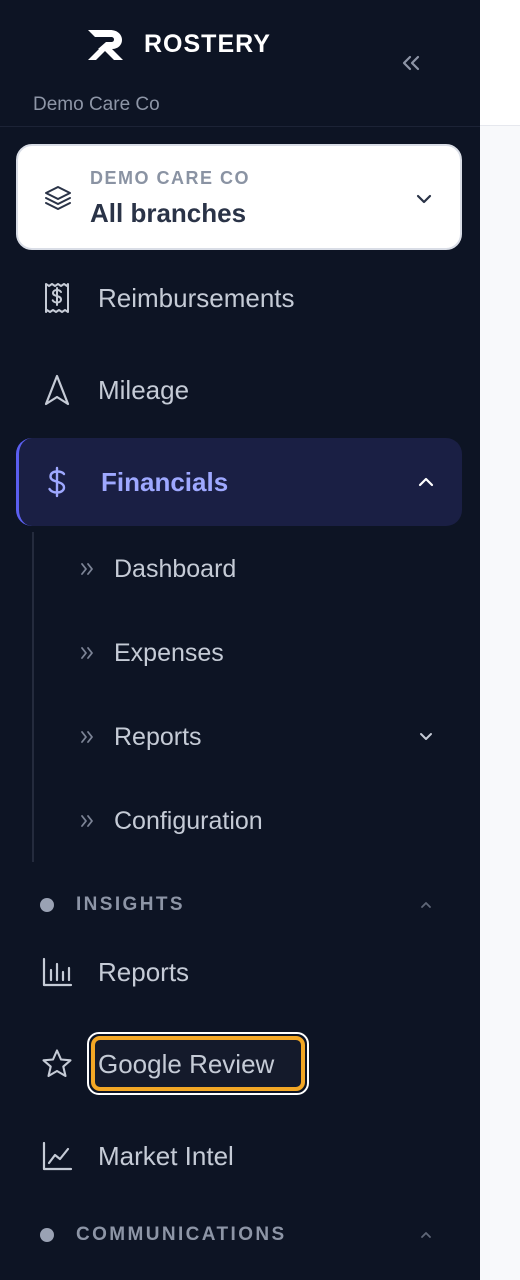  What do you see at coordinates (33, 697) in the screenshot?
I see `submenu-rail` at bounding box center [33, 697].